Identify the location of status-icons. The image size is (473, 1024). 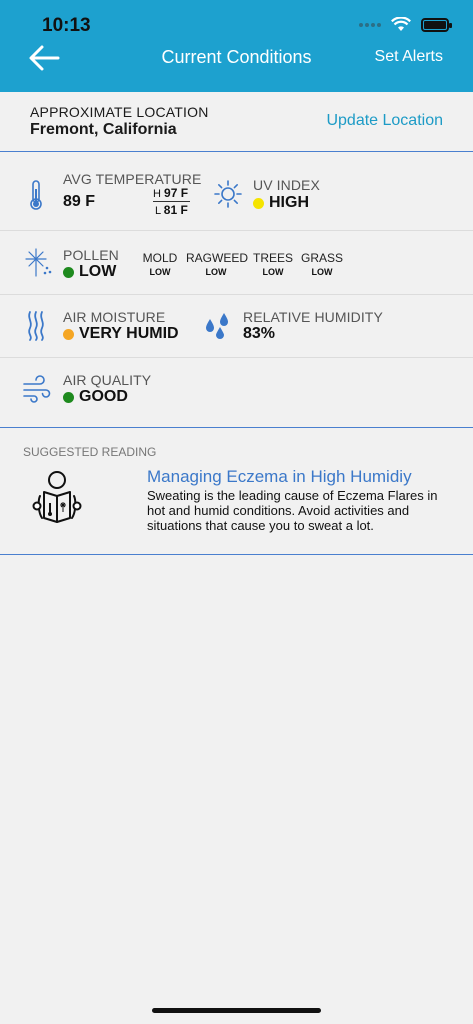
(405, 24).